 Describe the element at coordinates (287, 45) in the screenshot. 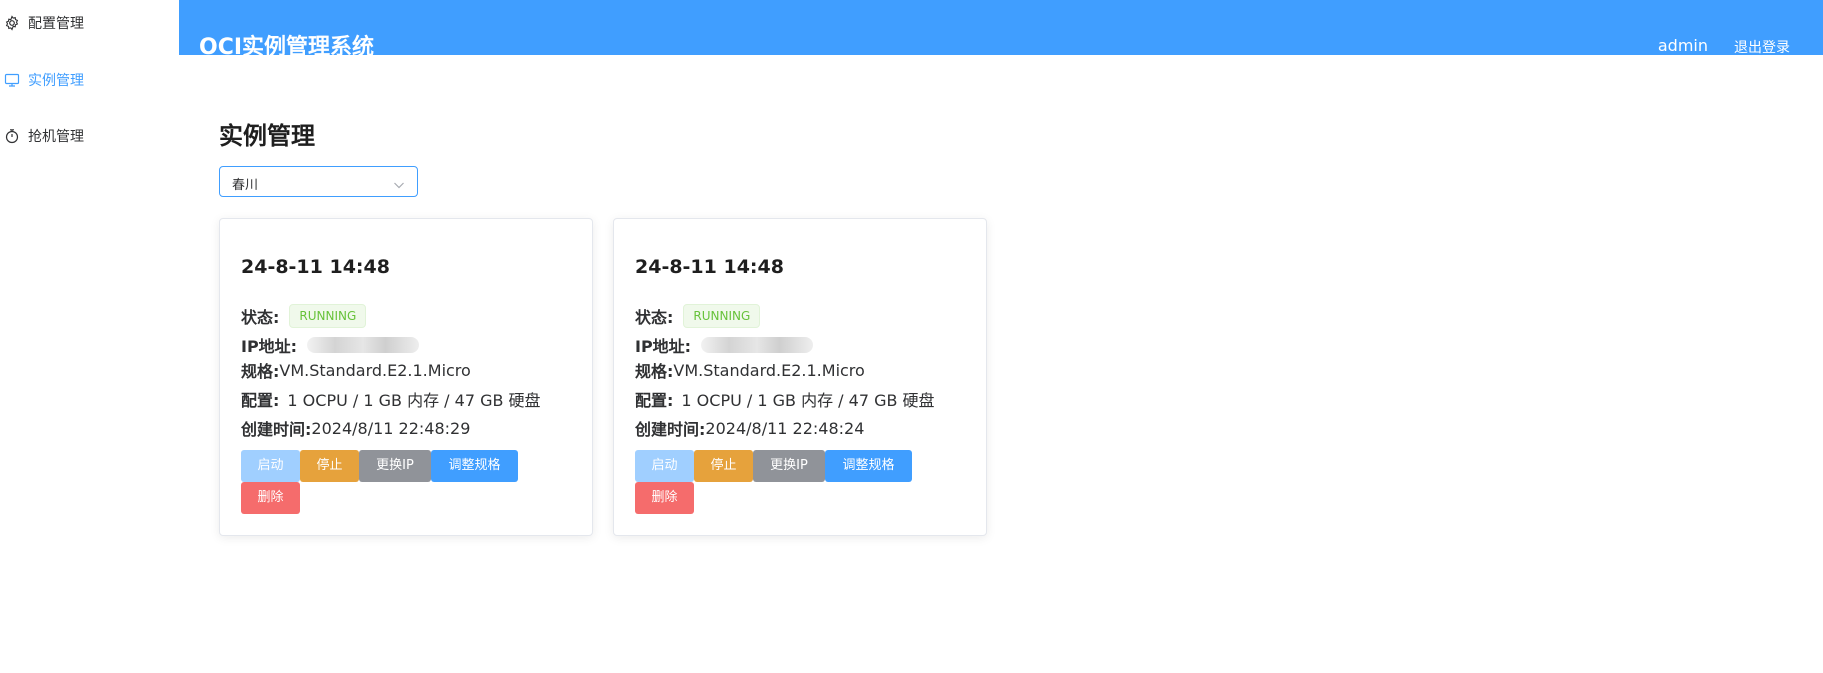

I see `app-title: OCI实例管理系统` at that location.